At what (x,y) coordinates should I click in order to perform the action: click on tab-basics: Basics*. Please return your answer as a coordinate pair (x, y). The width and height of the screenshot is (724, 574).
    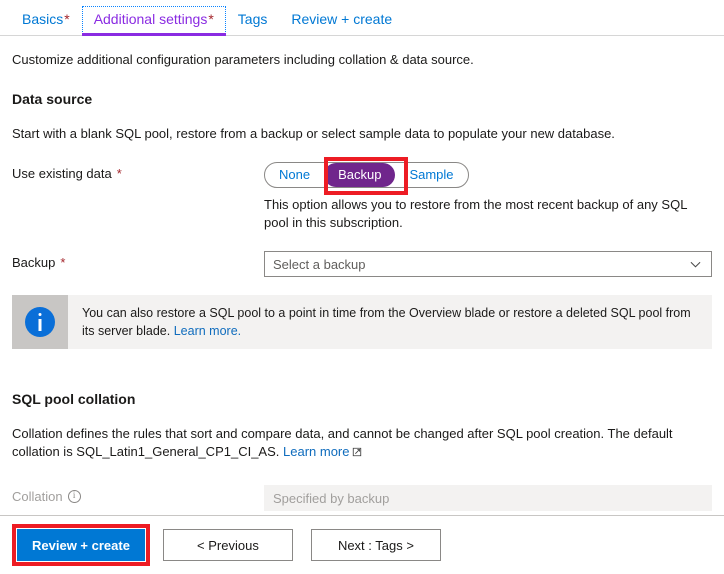
    Looking at the image, I should click on (46, 21).